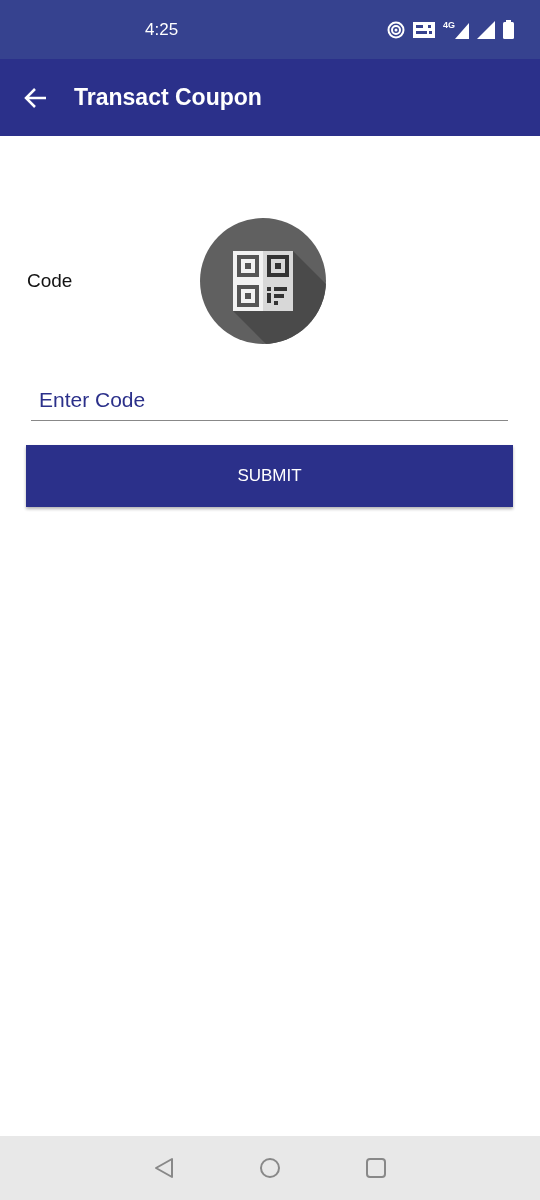 The width and height of the screenshot is (540, 1200). I want to click on signal-icon, so click(486, 29).